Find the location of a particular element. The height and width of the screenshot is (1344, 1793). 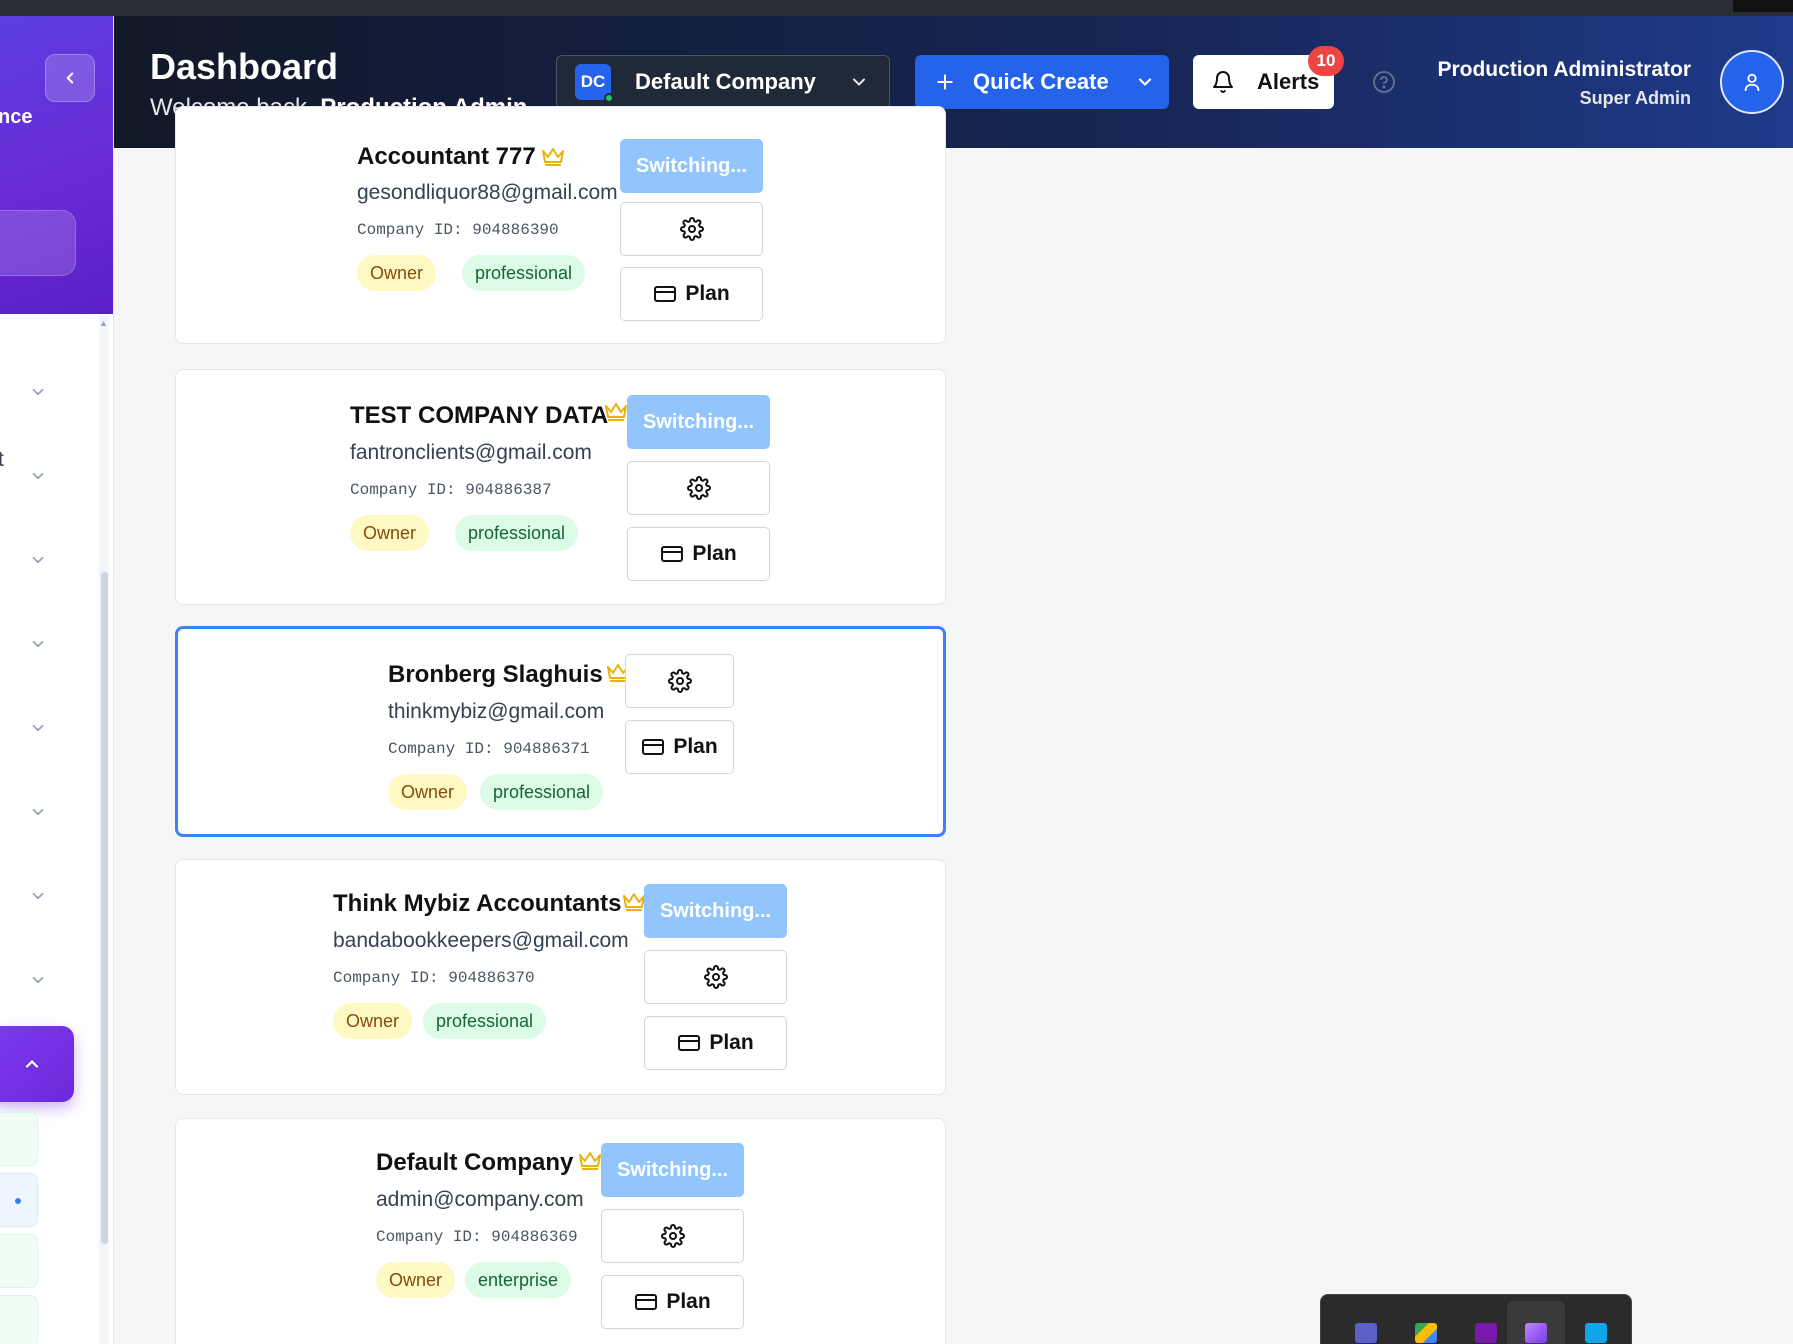

company-switcher: DC Default Company is located at coordinates (723, 82).